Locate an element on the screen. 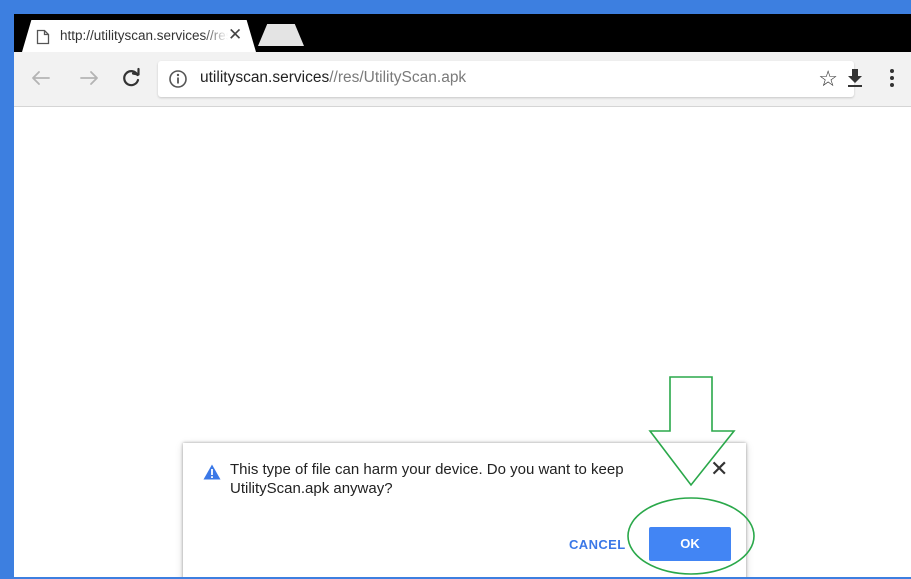 The height and width of the screenshot is (579, 911). download-icon is located at coordinates (855, 78).